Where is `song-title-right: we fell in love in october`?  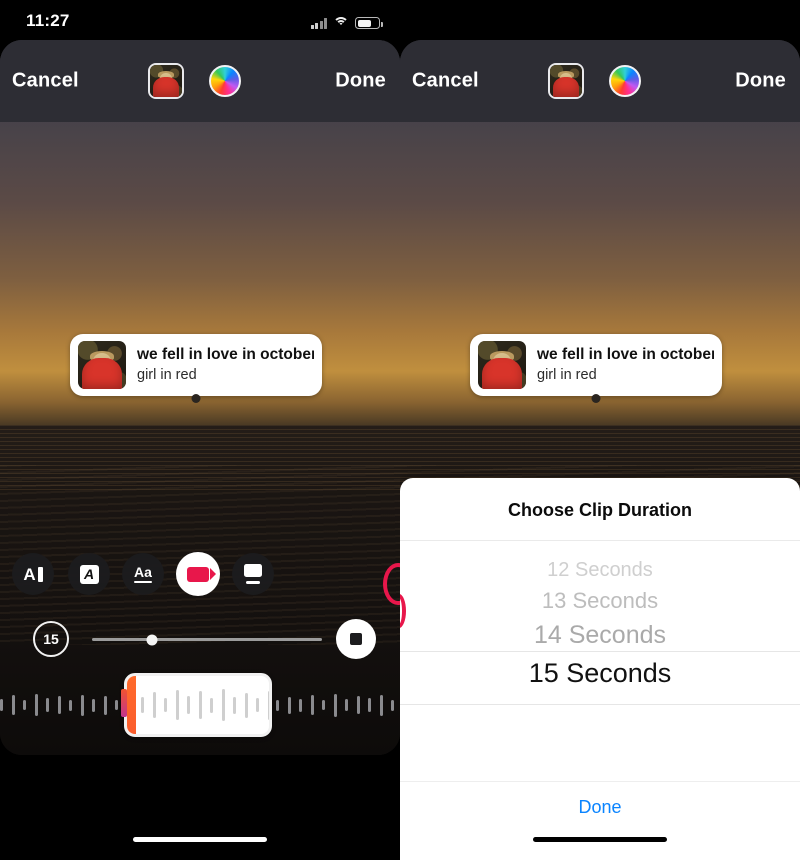
song-title-right: we fell in love in october is located at coordinates (625, 355).